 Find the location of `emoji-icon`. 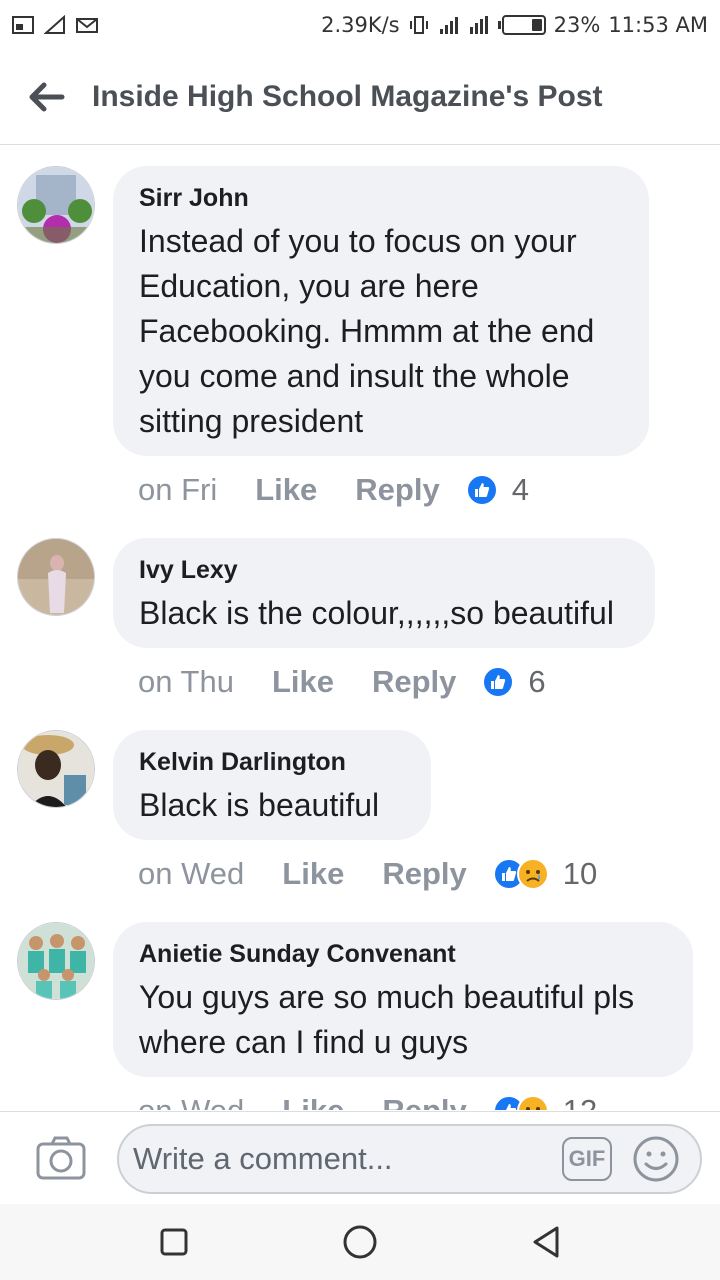

emoji-icon is located at coordinates (656, 1159).